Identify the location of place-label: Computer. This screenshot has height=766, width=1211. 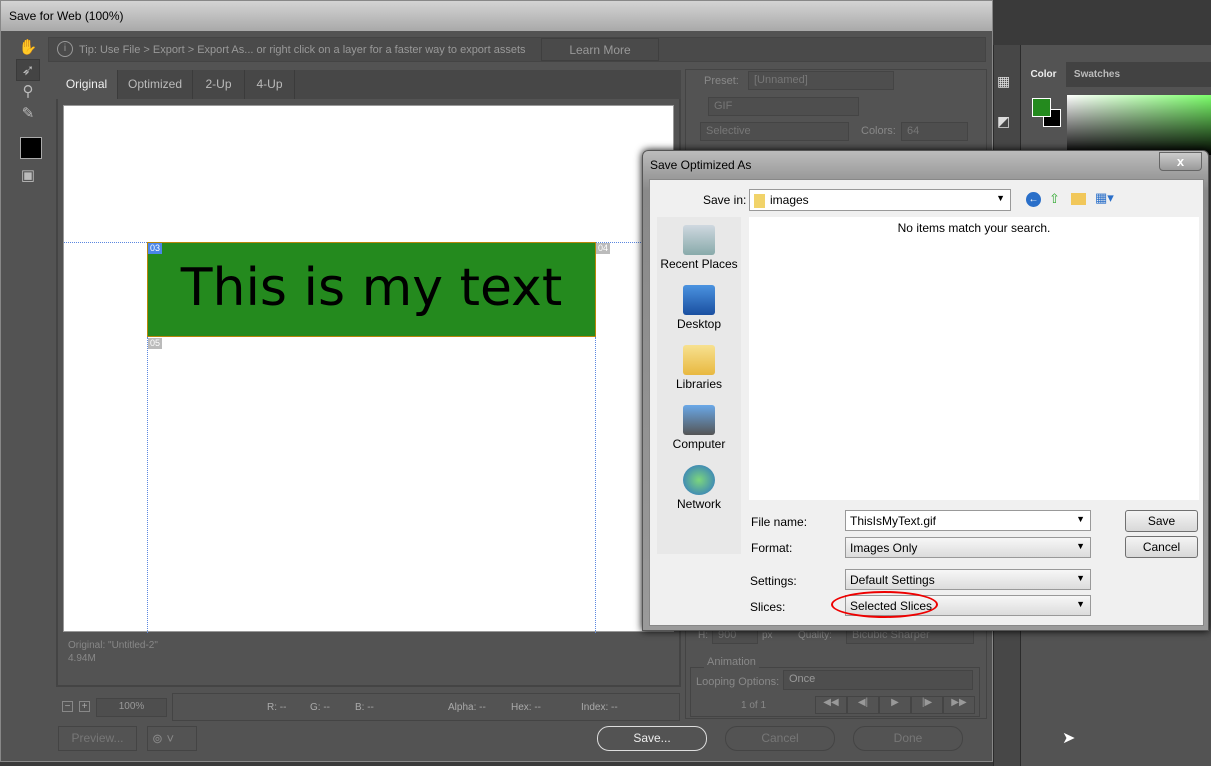
(699, 444).